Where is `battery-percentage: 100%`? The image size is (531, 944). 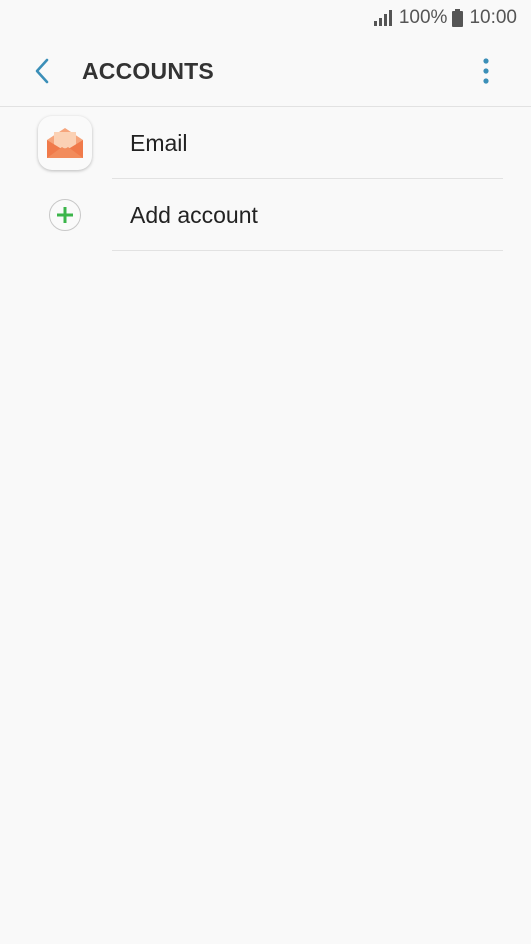
battery-percentage: 100% is located at coordinates (423, 17).